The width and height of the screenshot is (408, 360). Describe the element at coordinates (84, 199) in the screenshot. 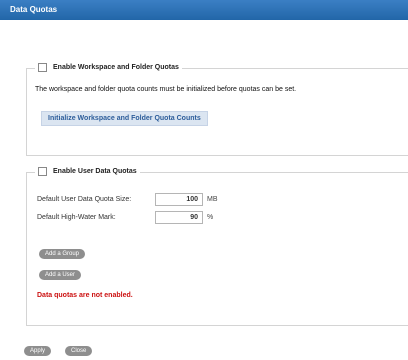

I see `default-quota-size-label: Default User Data Quota Size:` at that location.